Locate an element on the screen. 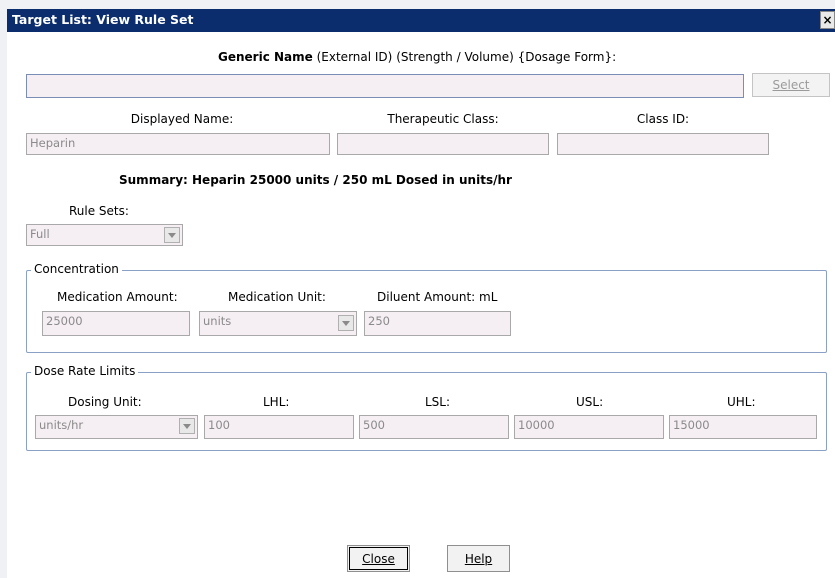  close-button-label: Close is located at coordinates (378, 558).